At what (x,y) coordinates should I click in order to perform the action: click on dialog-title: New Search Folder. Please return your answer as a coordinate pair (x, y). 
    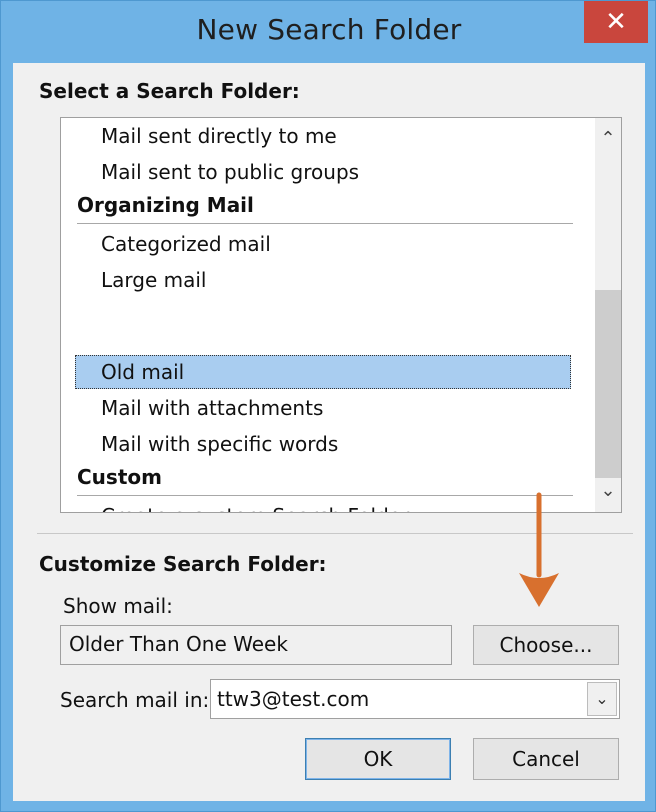
    Looking at the image, I should click on (329, 29).